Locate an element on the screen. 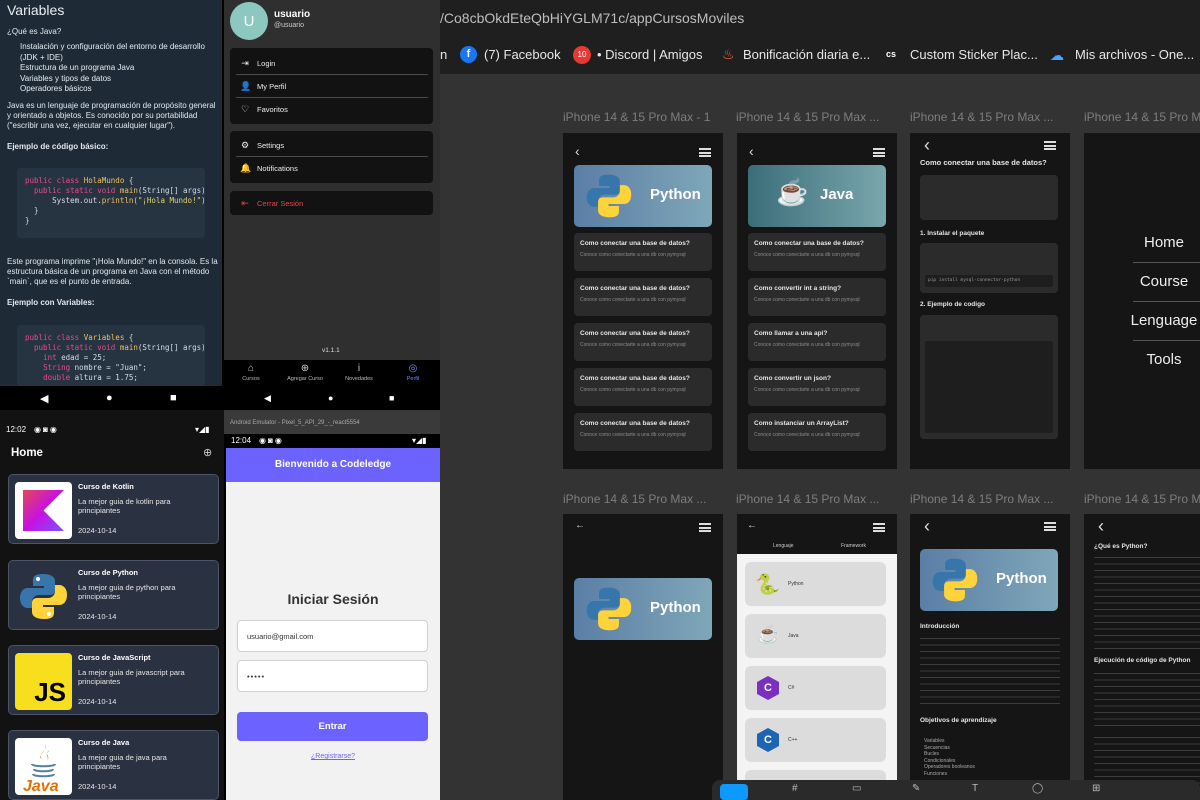 The image size is (1200, 800). move-tool-button is located at coordinates (734, 792).